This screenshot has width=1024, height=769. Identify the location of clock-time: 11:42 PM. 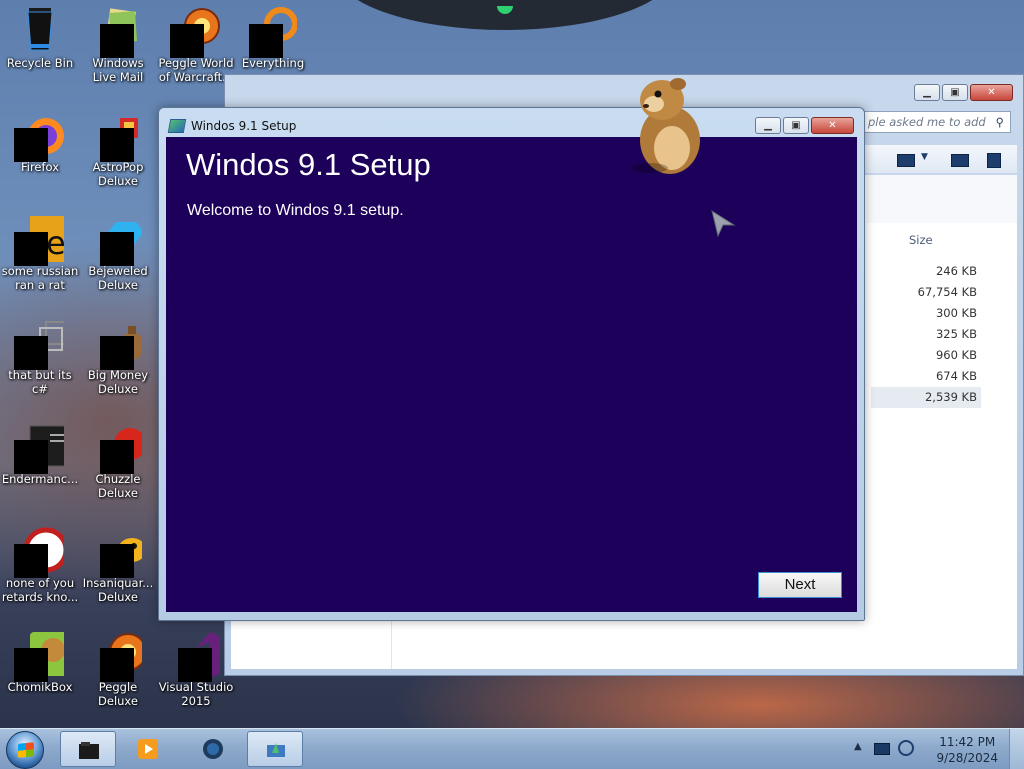
(967, 742).